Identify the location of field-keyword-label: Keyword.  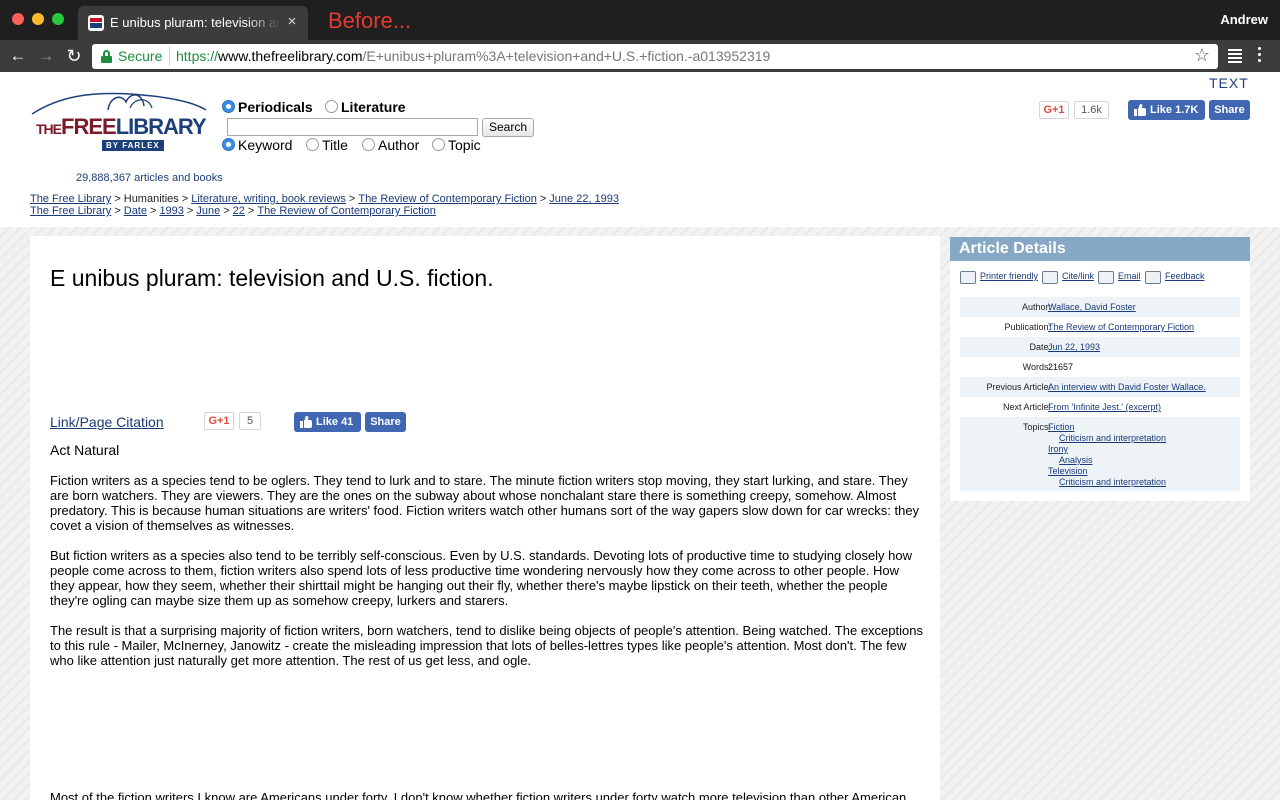
(265, 145).